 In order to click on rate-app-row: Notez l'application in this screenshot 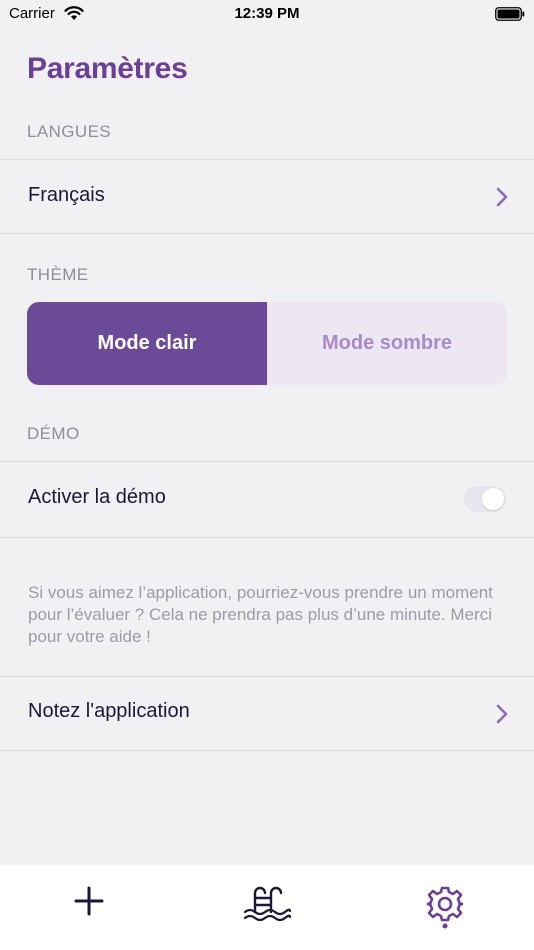, I will do `click(267, 713)`.